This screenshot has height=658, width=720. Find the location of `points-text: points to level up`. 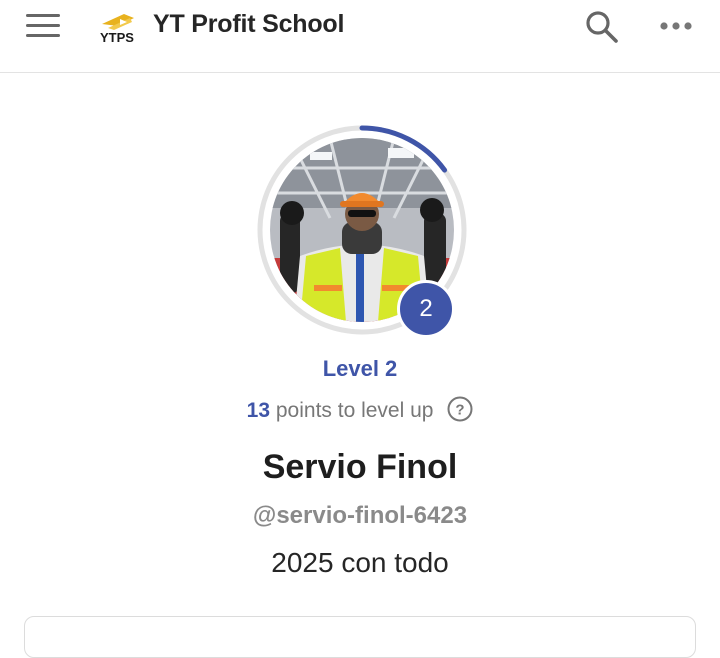

points-text: points to level up is located at coordinates (352, 410).